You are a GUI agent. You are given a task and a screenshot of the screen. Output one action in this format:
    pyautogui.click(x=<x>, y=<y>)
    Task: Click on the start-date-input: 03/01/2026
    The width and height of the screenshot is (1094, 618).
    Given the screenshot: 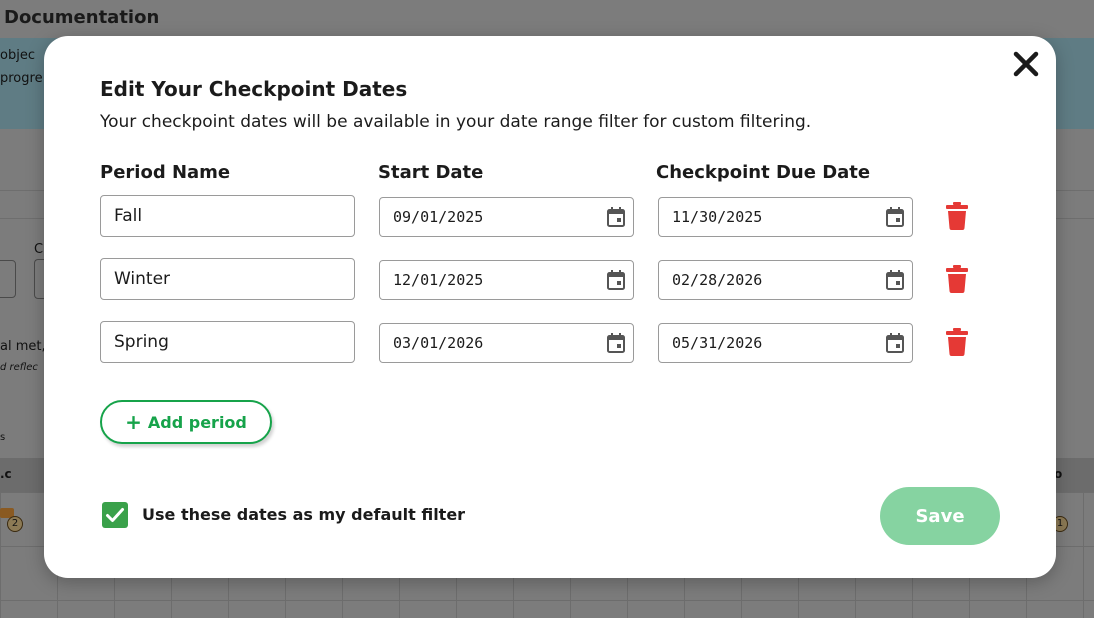 What is the action you would take?
    pyautogui.click(x=506, y=343)
    